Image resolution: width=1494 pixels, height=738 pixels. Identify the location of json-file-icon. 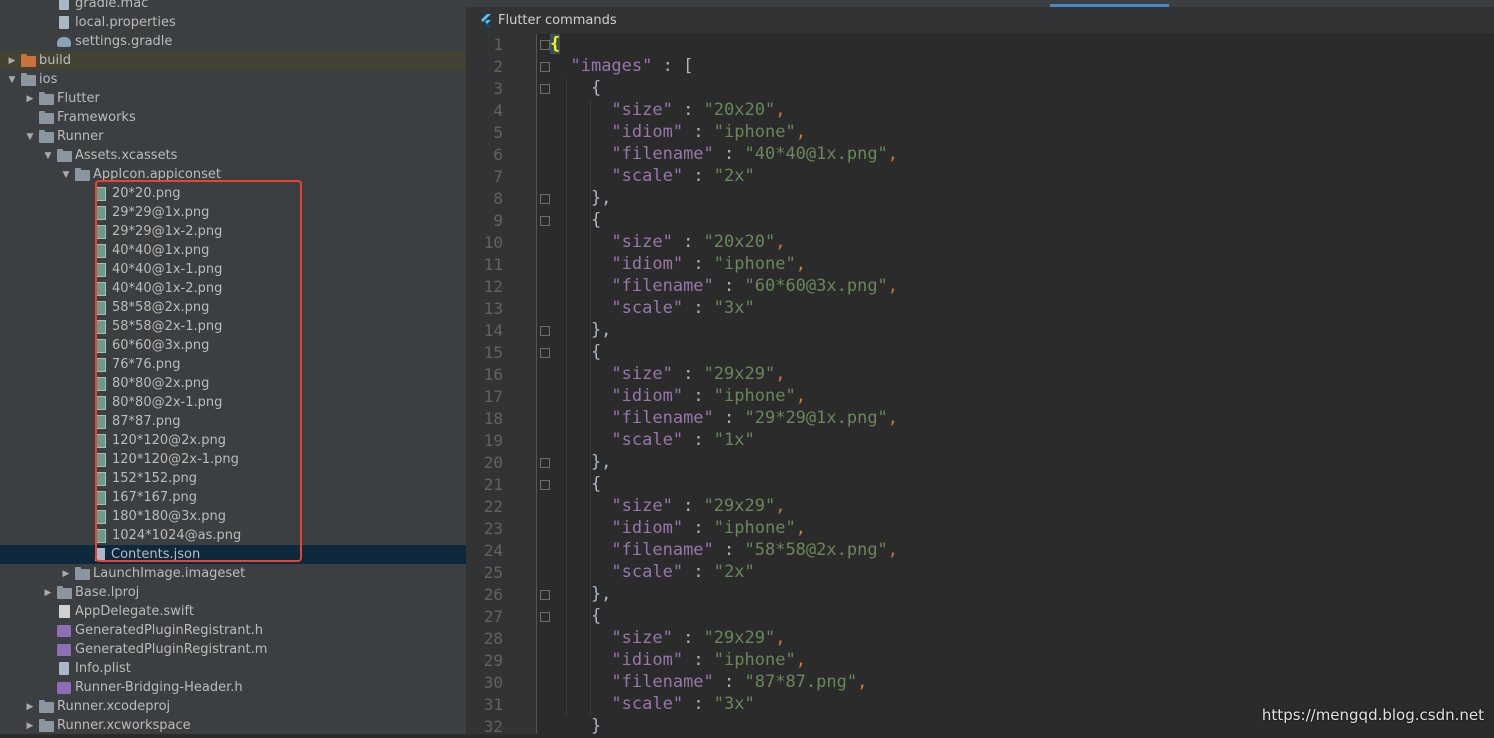
(100, 554).